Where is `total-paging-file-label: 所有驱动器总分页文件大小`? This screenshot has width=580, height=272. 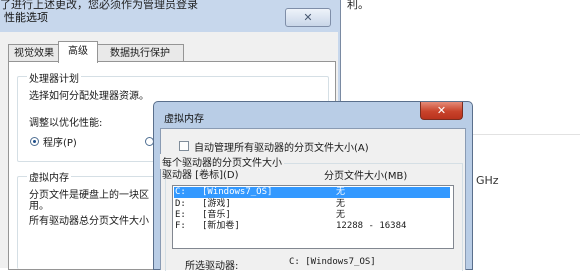
total-paging-file-label: 所有驱动器总分页文件大小 is located at coordinates (89, 221).